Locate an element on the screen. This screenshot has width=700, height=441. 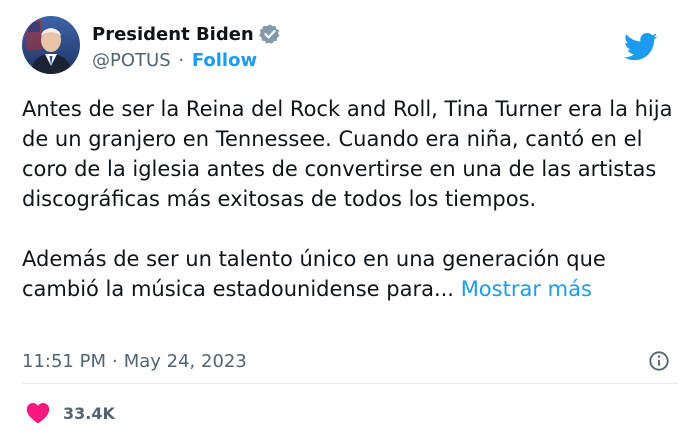
like-button: 33.4K is located at coordinates (70, 413).